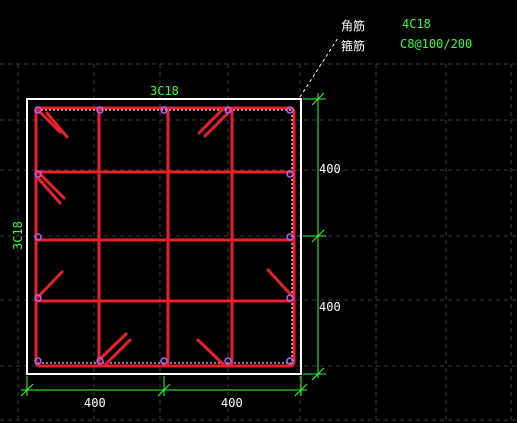 This screenshot has width=517, height=423. Describe the element at coordinates (353, 46) in the screenshot. I see `stirrup-label: 箍筋` at that location.